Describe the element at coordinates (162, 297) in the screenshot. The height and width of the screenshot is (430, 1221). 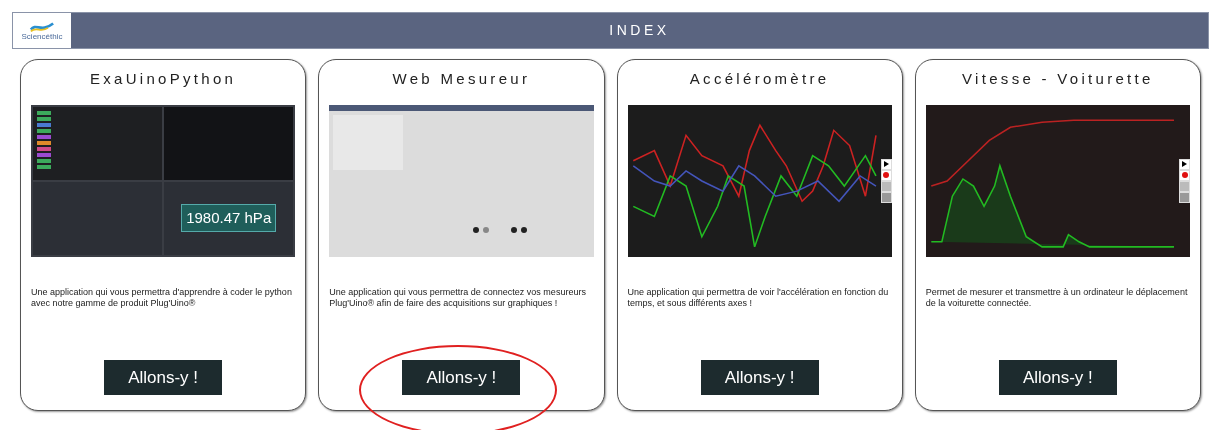
I see `card-description: Une application qui vous permettra d'apprendre à coder le python avec notre gamme de produit Plug'Uino®` at that location.